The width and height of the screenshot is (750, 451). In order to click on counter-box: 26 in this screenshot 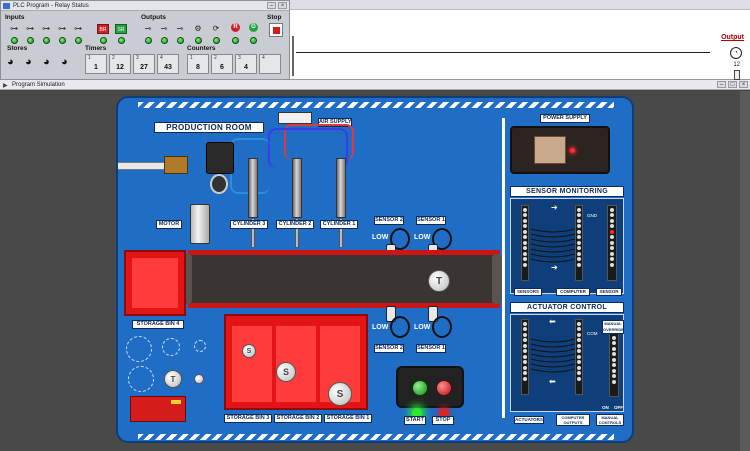, I will do `click(222, 64)`.